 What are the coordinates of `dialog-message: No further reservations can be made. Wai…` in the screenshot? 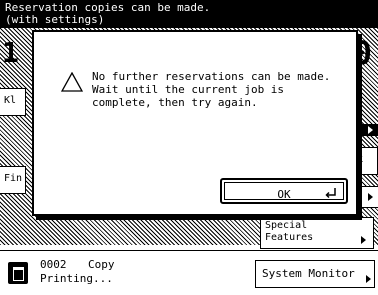 It's located at (211, 89).